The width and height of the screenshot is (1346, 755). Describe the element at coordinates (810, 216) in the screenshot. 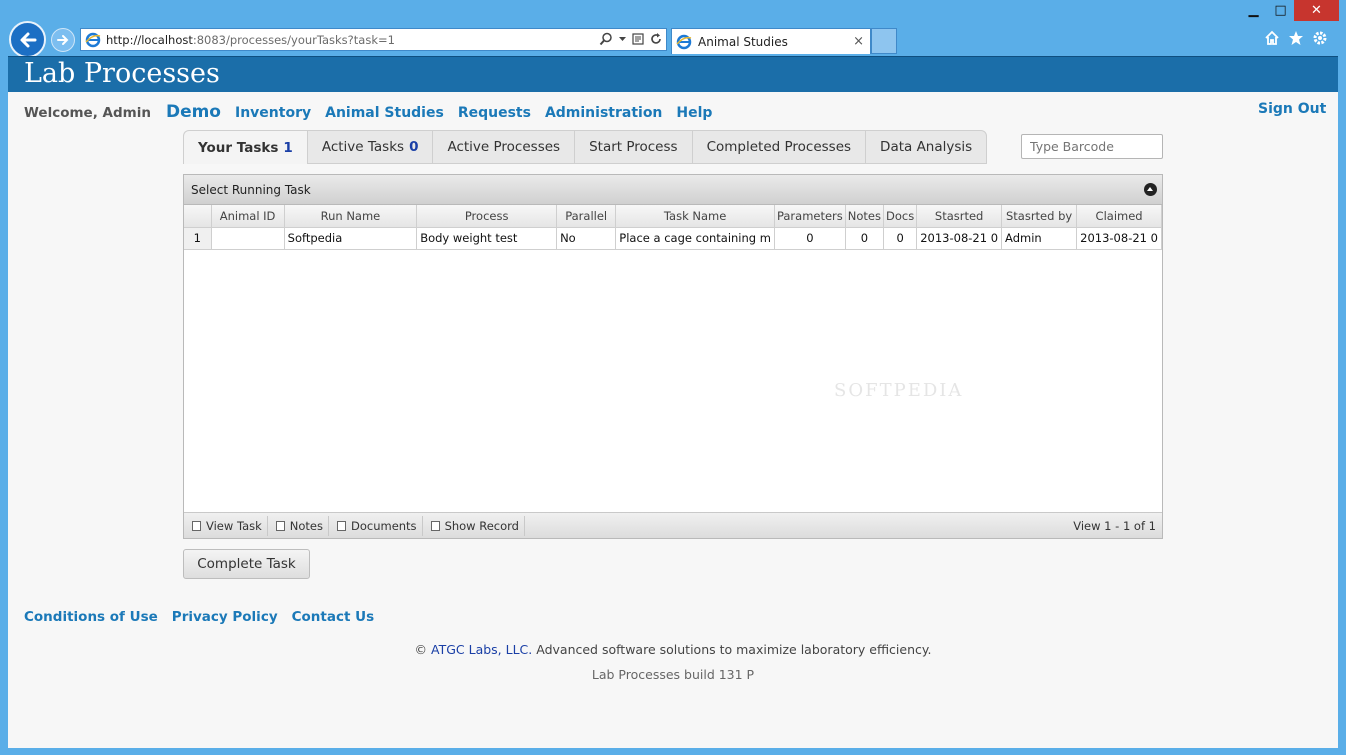

I see `col-header: Parameters` at that location.